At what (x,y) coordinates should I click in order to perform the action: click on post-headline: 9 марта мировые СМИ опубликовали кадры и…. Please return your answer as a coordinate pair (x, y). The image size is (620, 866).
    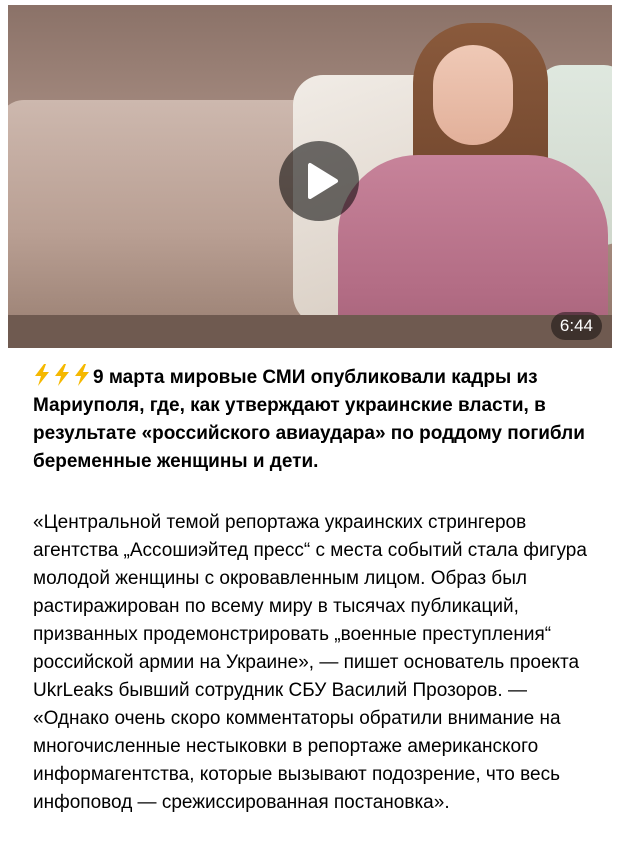
    Looking at the image, I should click on (313, 420).